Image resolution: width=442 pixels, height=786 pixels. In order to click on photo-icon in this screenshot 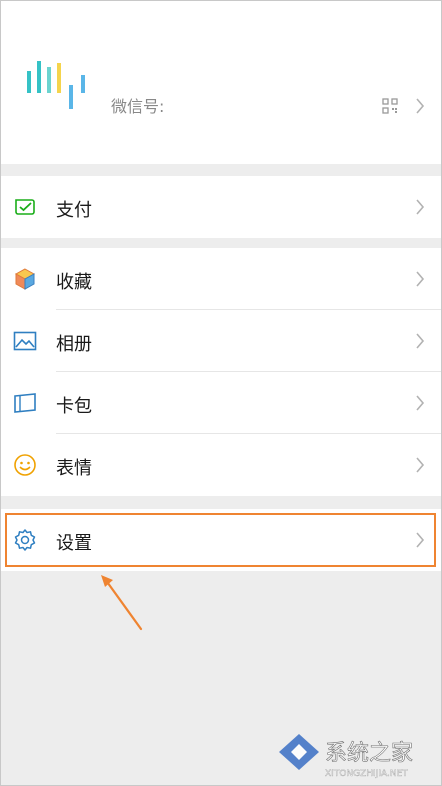, I will do `click(25, 341)`.